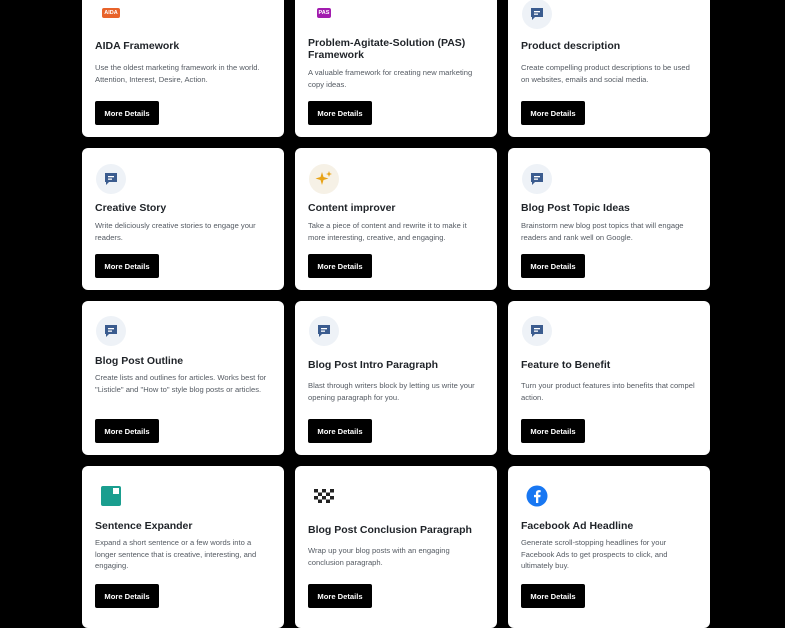 This screenshot has height=628, width=785. What do you see at coordinates (131, 208) in the screenshot?
I see `card-title: Creative Story` at bounding box center [131, 208].